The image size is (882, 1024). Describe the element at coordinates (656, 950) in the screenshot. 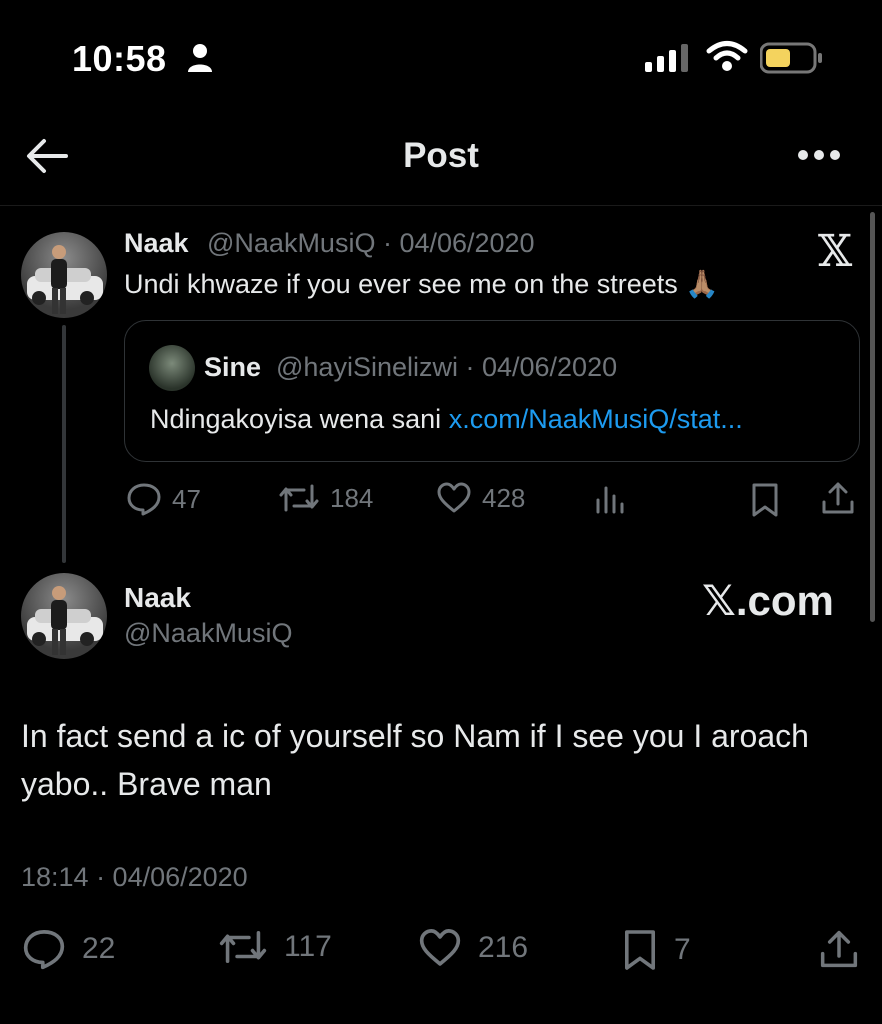

I see `bookmark-button: 7` at that location.